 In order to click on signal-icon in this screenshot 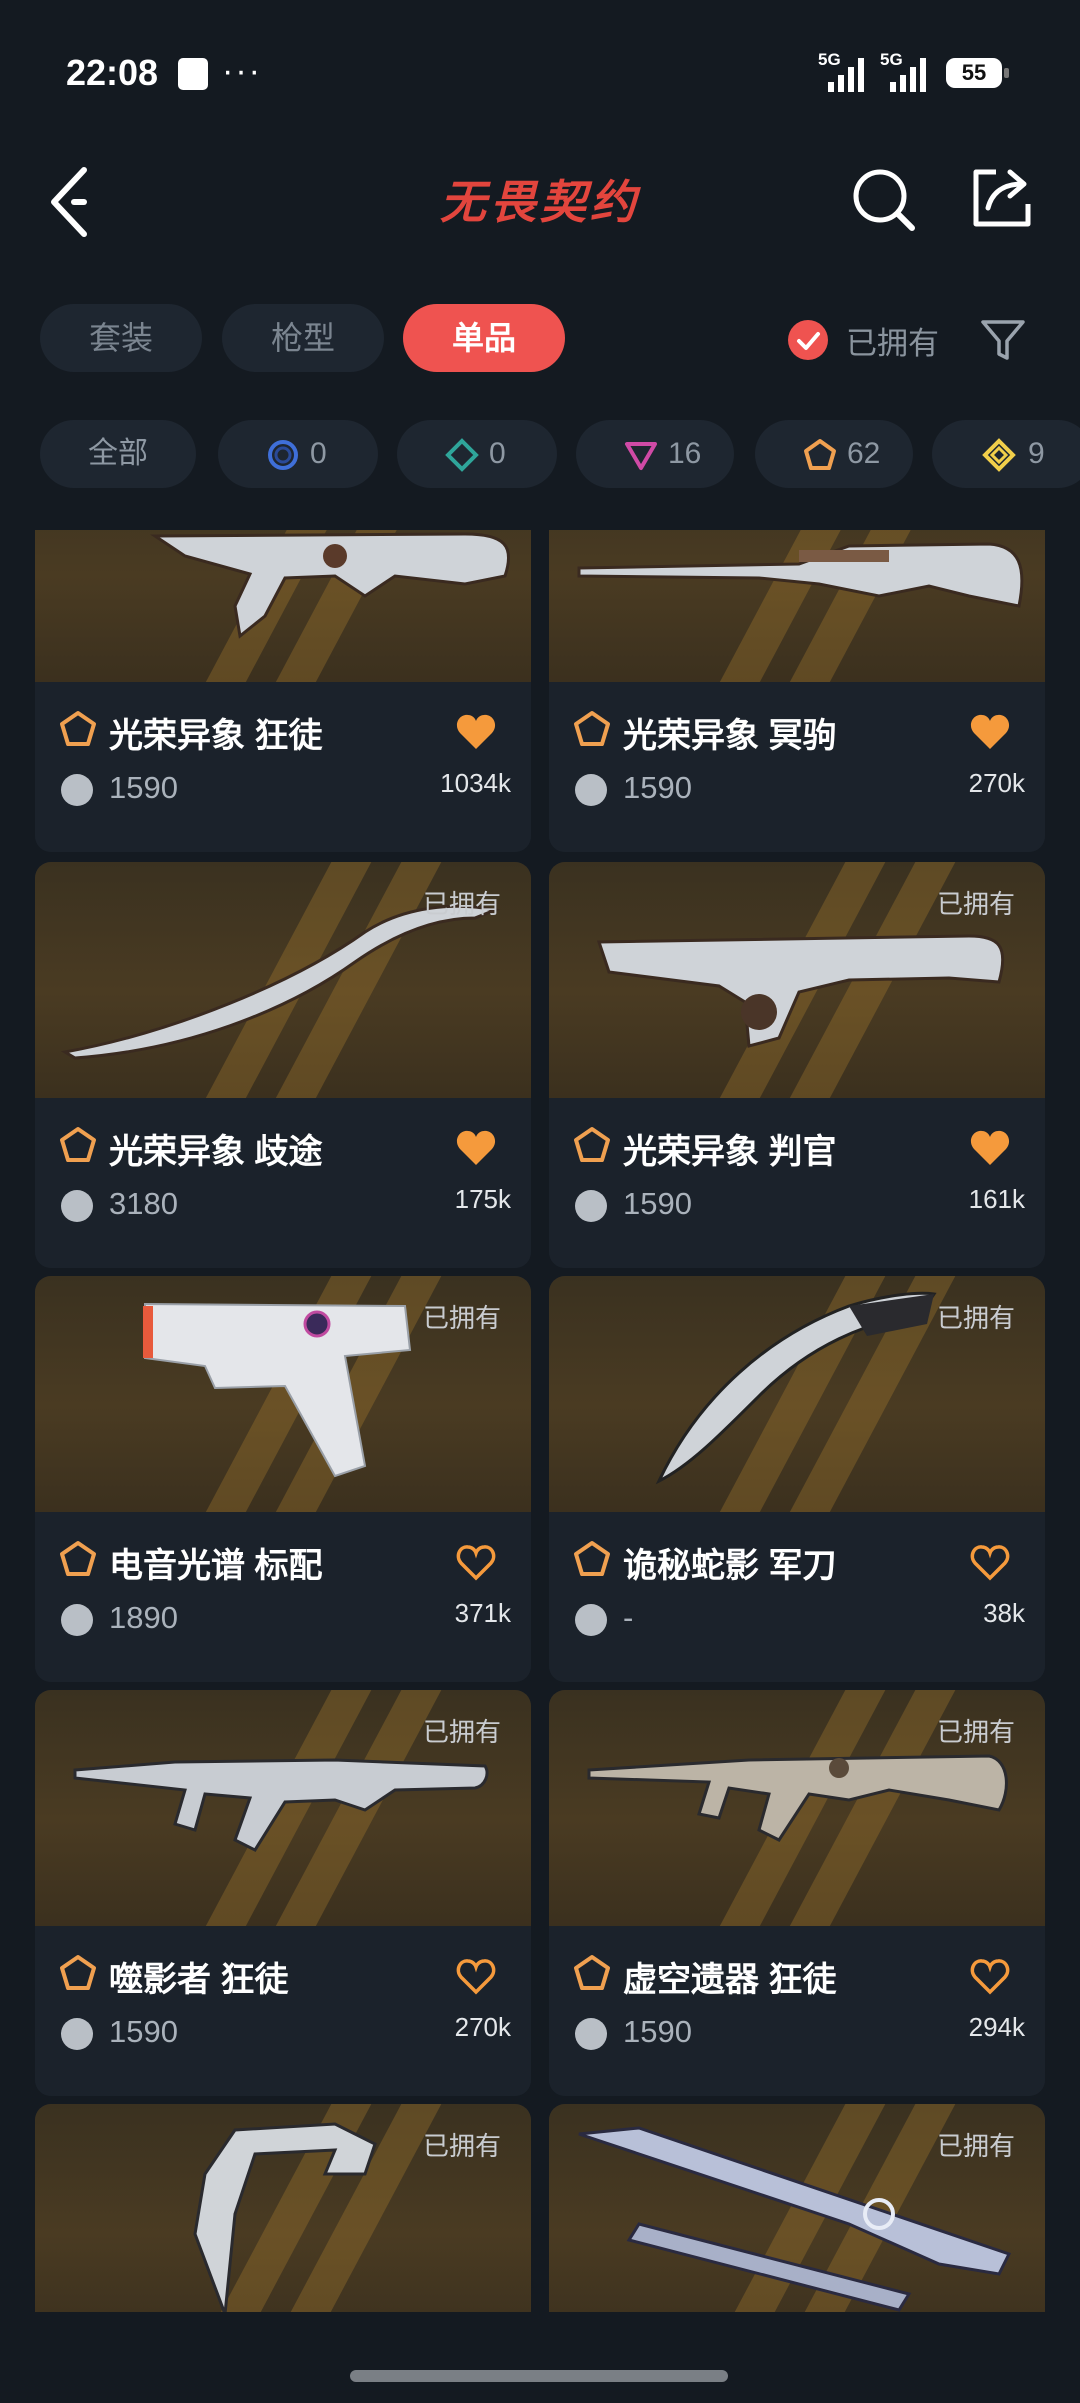, I will do `click(846, 75)`.